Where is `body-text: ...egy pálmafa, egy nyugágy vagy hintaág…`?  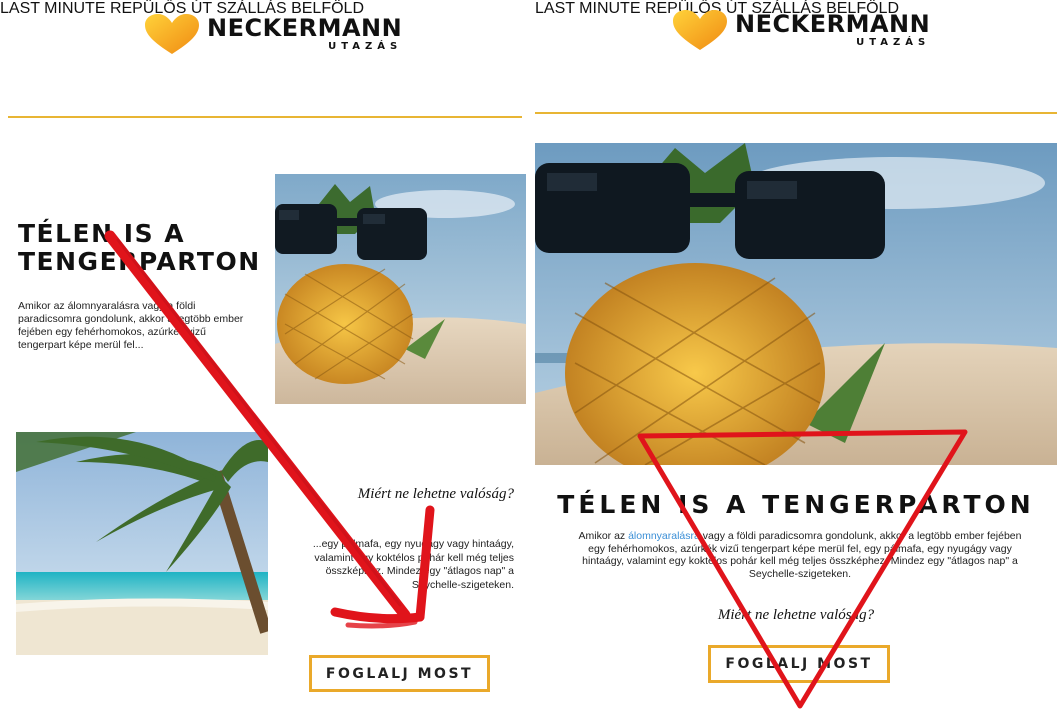 body-text: ...egy pálmafa, egy nyugágy vagy hintaág… is located at coordinates (413, 564).